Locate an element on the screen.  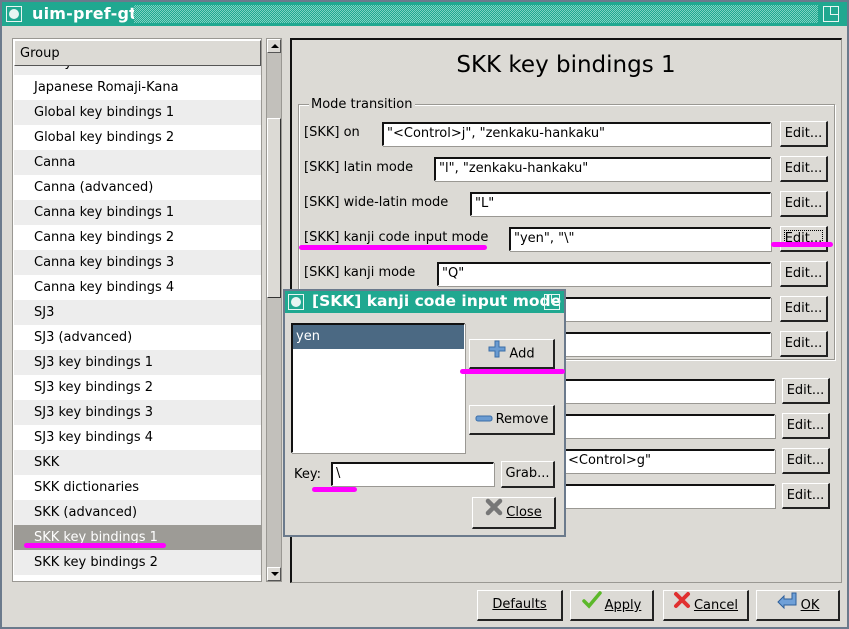
key-label: Key: is located at coordinates (308, 474).